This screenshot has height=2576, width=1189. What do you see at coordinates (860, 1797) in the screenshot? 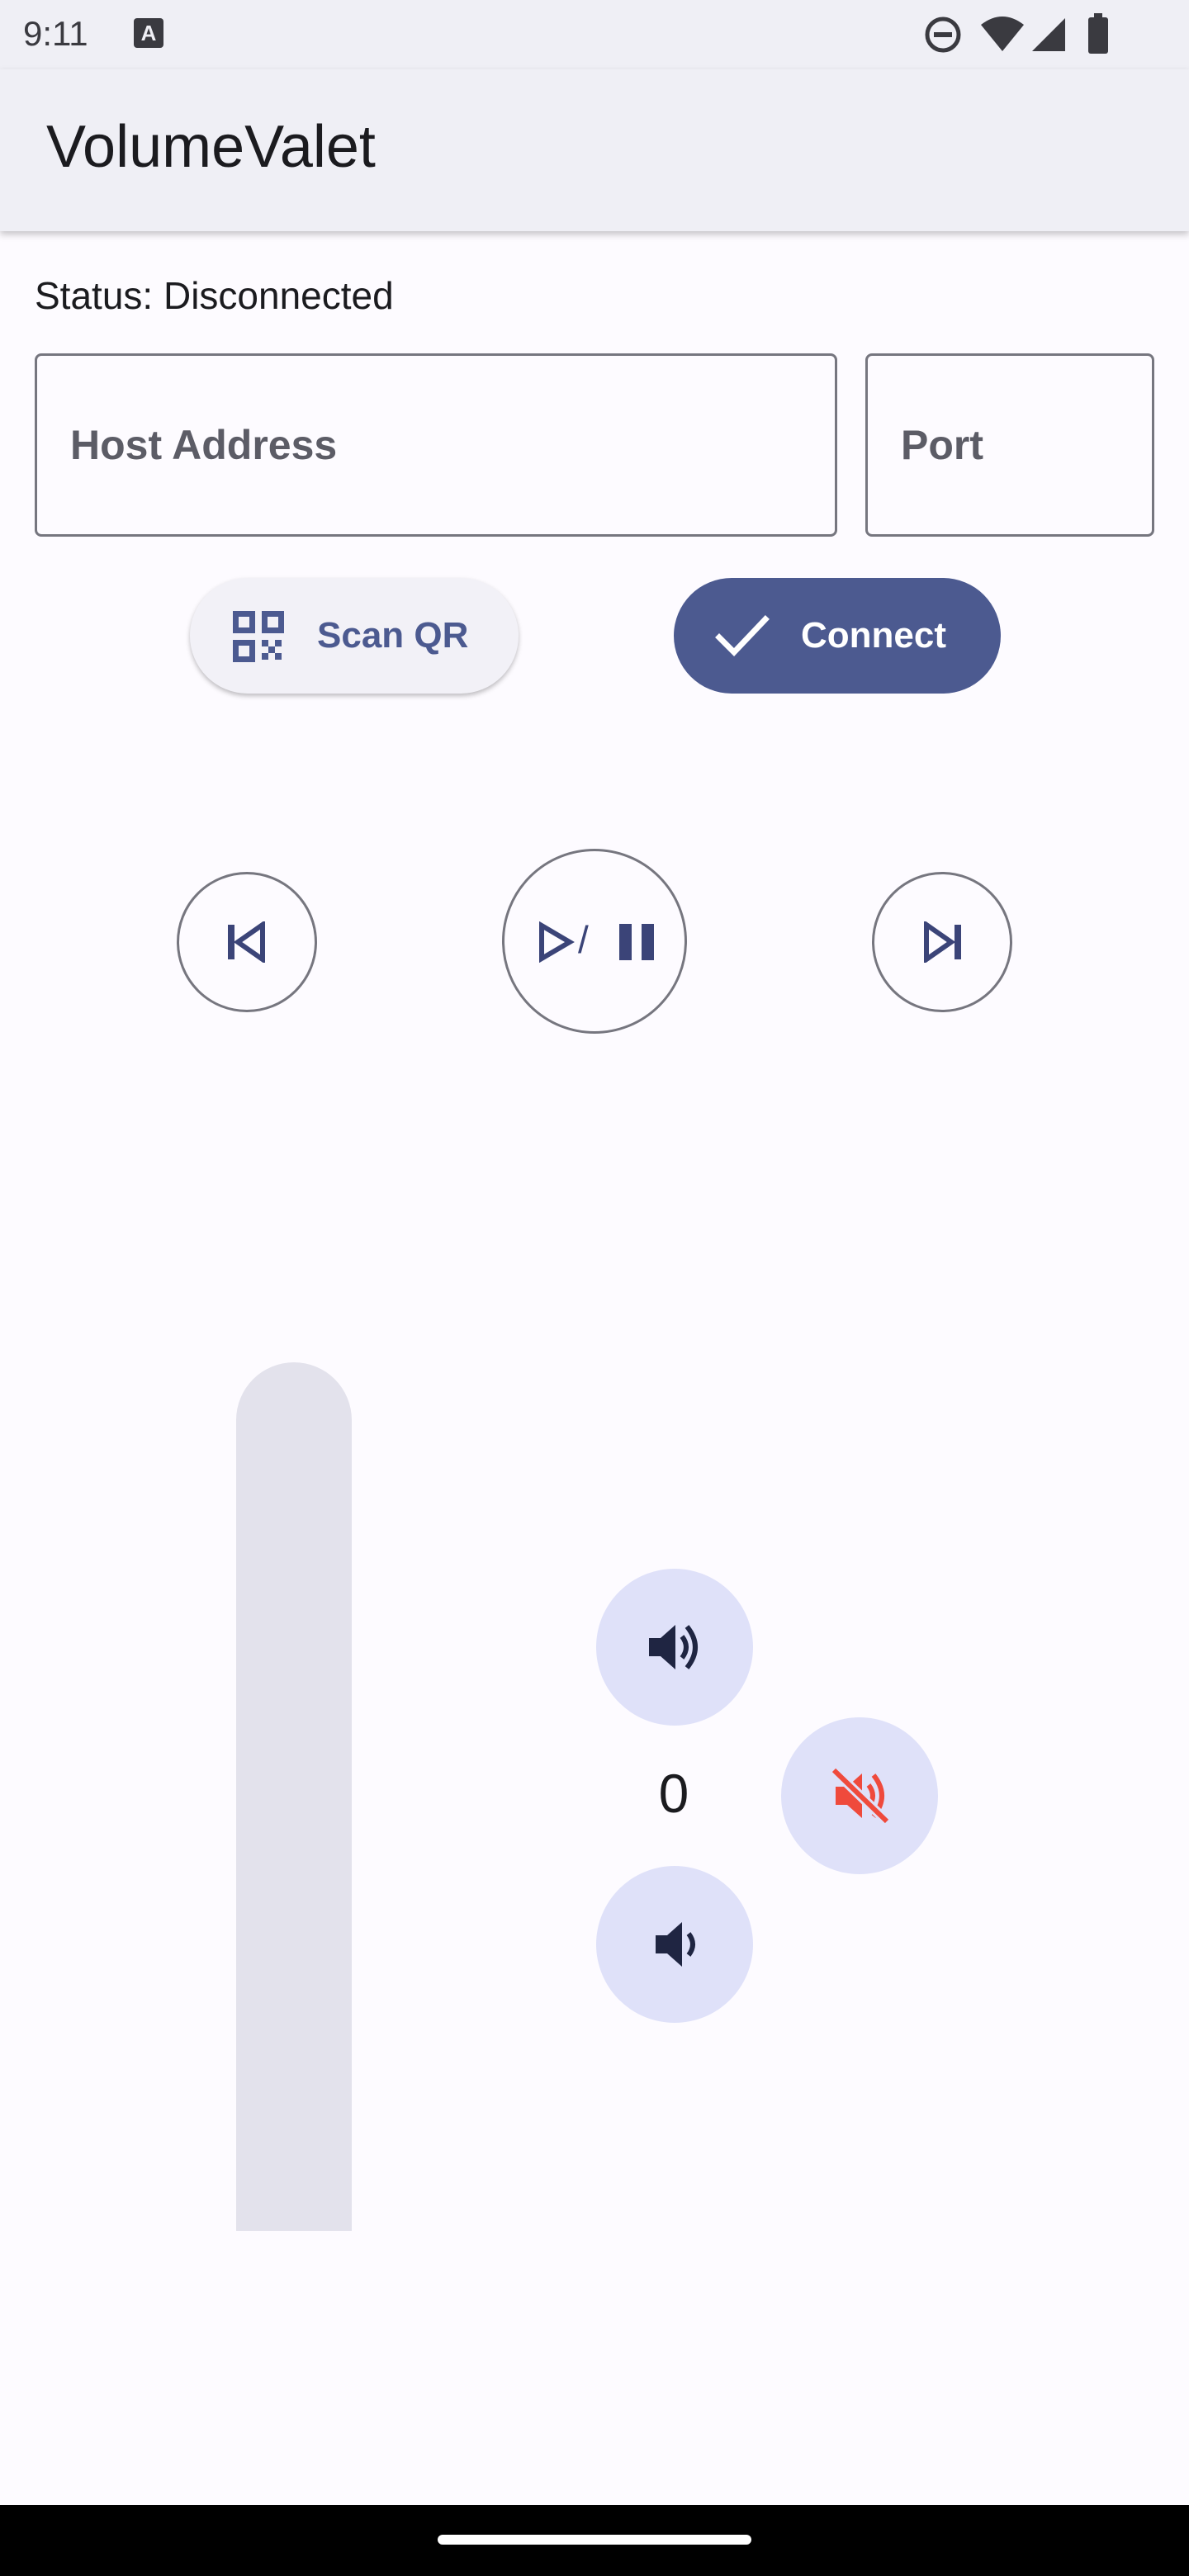
I see `volume-off-icon` at bounding box center [860, 1797].